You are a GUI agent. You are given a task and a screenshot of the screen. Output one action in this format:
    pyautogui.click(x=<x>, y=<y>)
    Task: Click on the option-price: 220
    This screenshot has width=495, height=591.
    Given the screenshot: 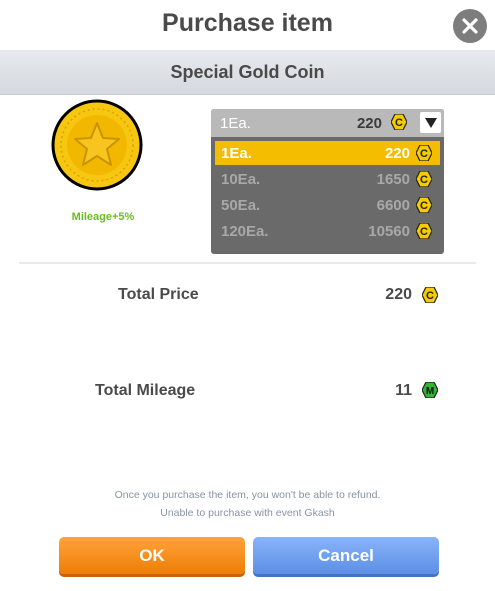 What is the action you would take?
    pyautogui.click(x=397, y=153)
    